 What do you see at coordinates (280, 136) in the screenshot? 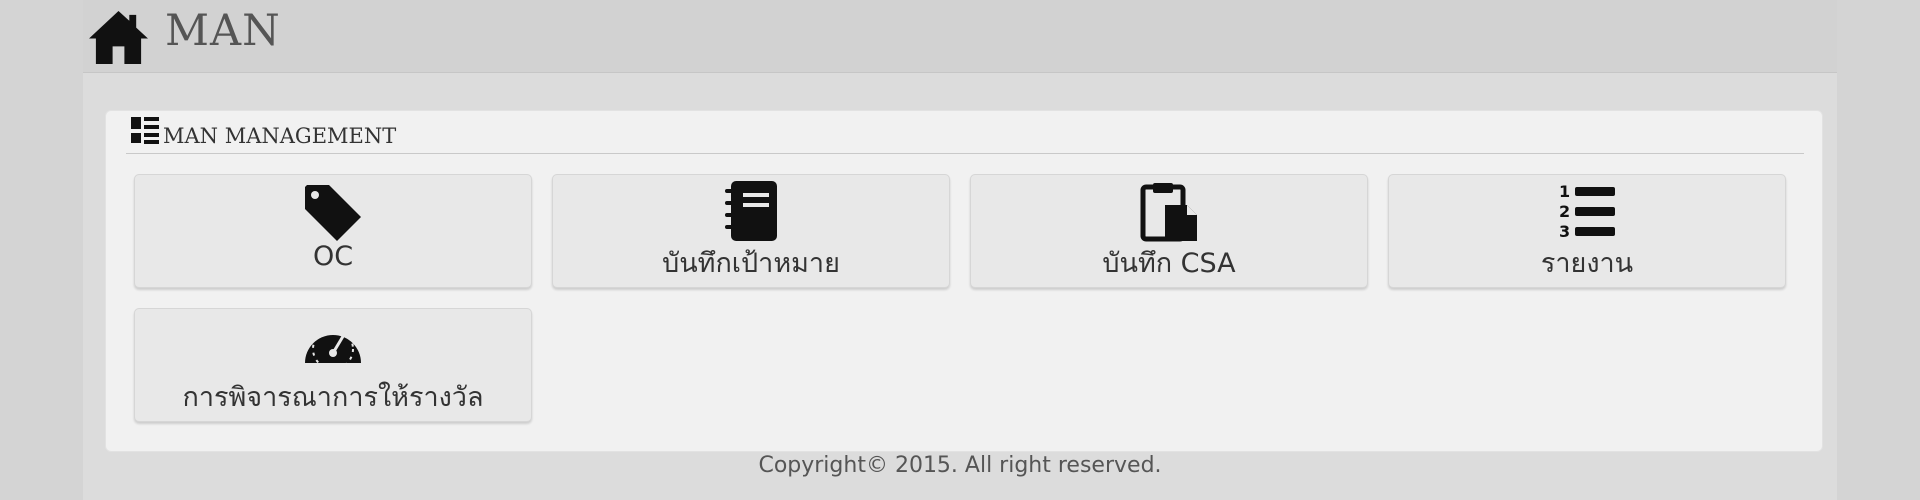
I see `panel-title: MAN MANAGEMENT` at bounding box center [280, 136].